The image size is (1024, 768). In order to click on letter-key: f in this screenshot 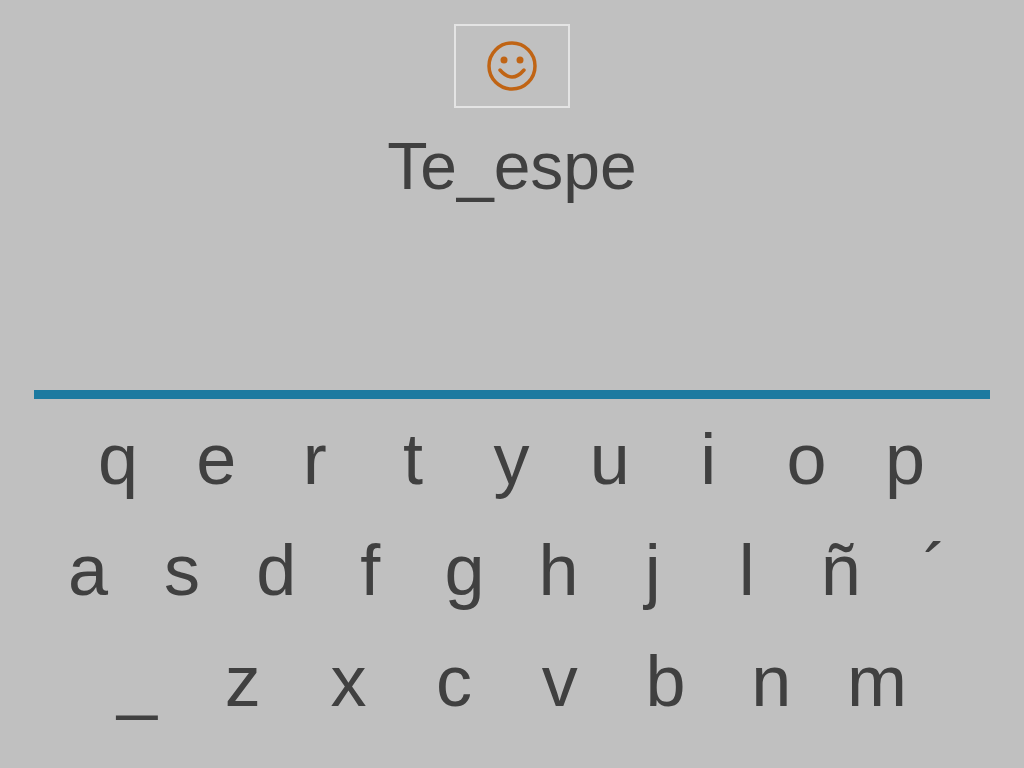, I will do `click(370, 570)`.